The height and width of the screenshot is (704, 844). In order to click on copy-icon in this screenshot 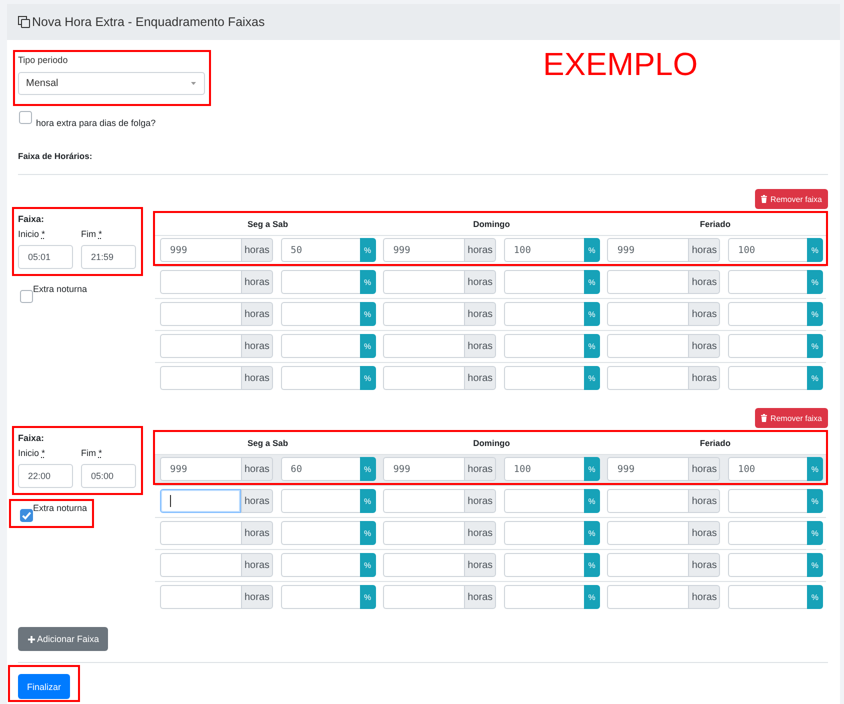, I will do `click(24, 22)`.